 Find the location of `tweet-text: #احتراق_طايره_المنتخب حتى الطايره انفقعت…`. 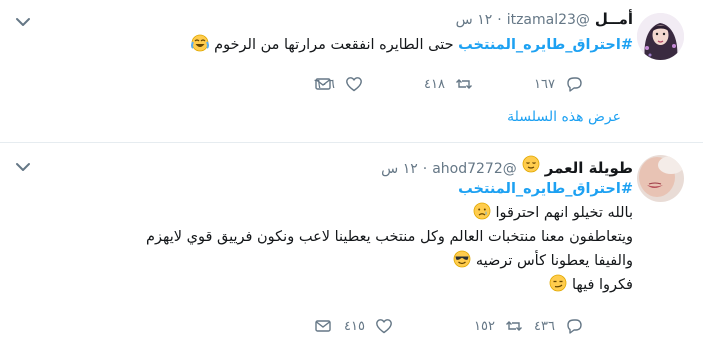

tweet-text: #احتراق_طايره_المنتخب حتى الطايره انفقعت… is located at coordinates (353, 45).